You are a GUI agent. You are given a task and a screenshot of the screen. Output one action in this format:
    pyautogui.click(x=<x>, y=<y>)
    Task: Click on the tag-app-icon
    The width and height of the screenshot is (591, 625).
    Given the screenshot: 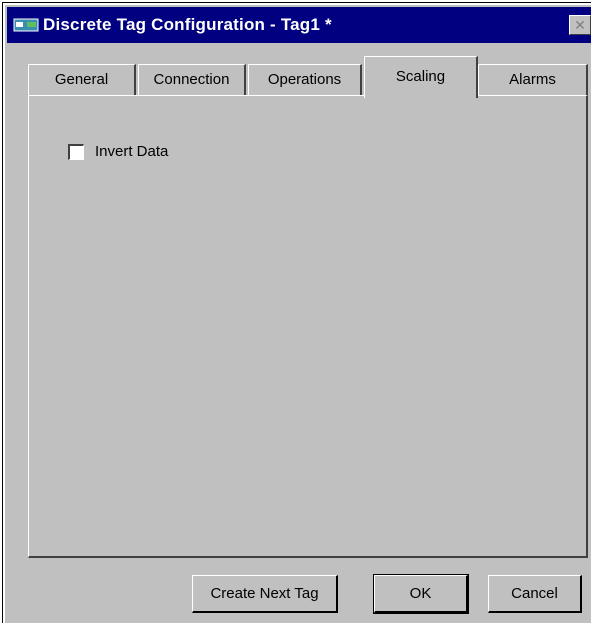 What is the action you would take?
    pyautogui.click(x=26, y=25)
    